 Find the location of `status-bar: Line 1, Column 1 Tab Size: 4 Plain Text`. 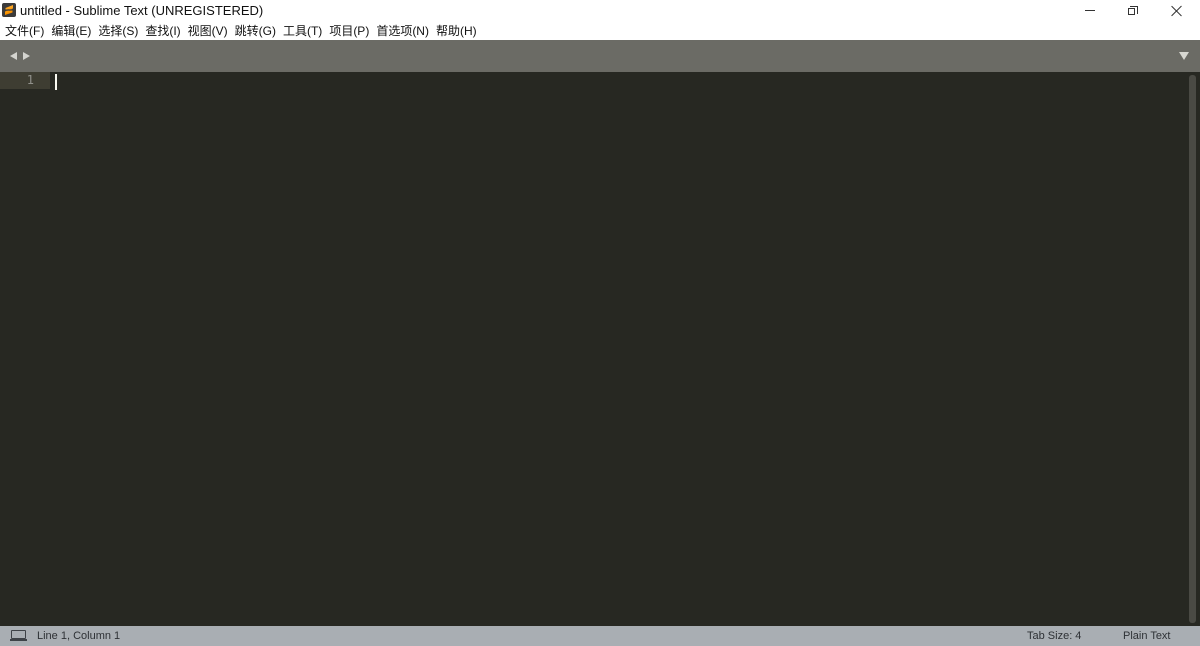

status-bar: Line 1, Column 1 Tab Size: 4 Plain Text is located at coordinates (600, 636).